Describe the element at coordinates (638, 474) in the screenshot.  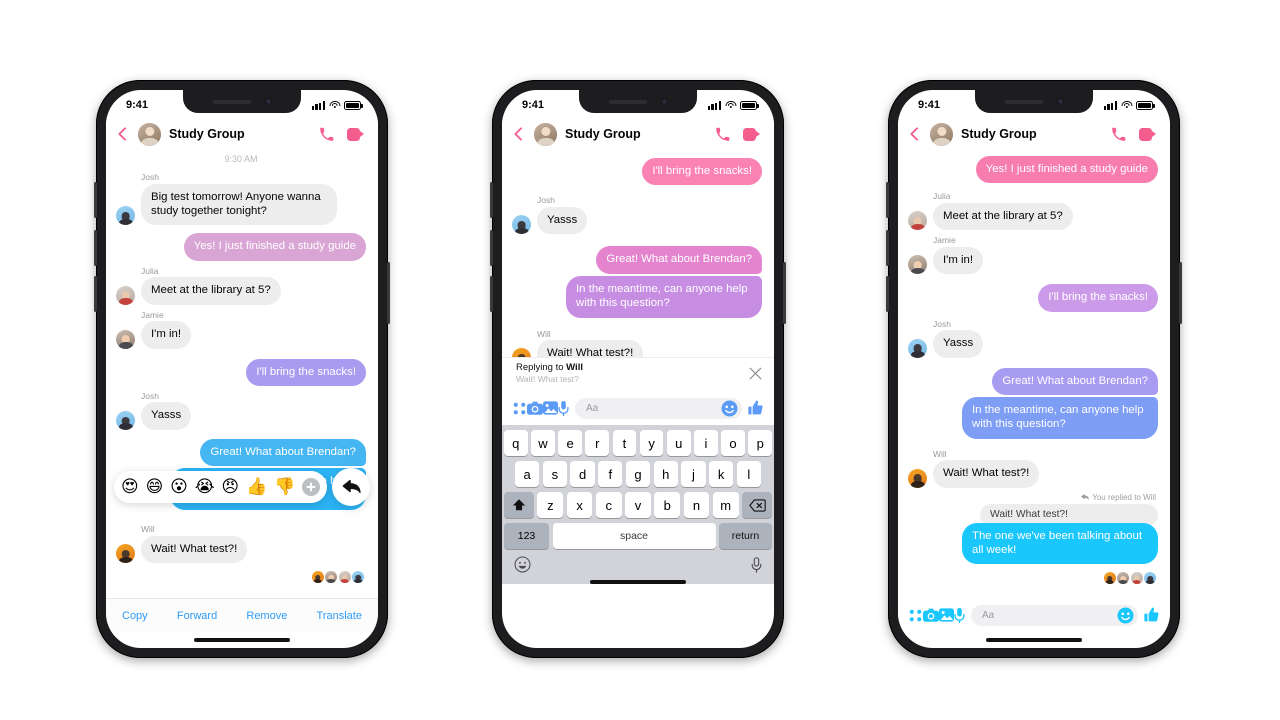
I see `key-g: g` at that location.